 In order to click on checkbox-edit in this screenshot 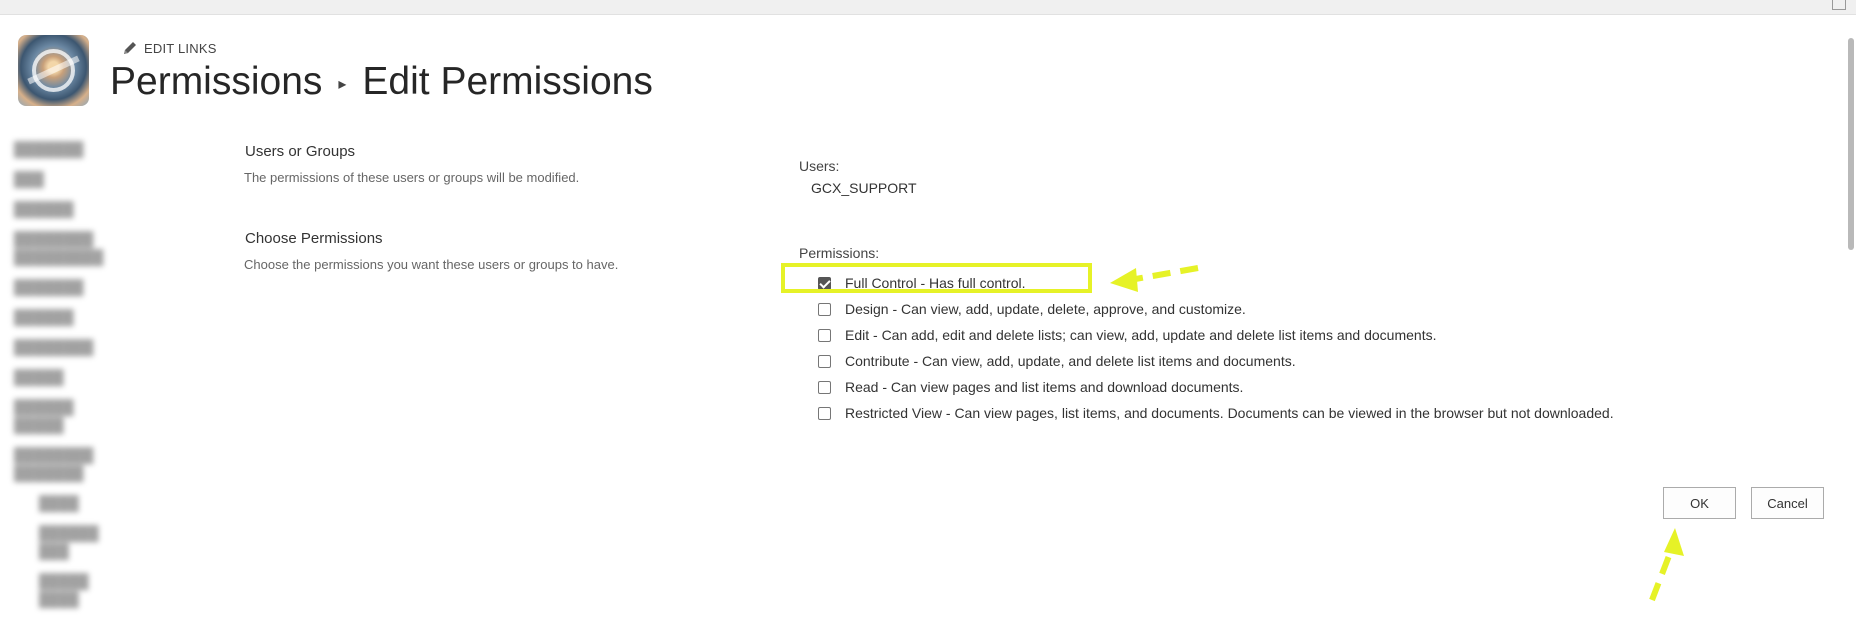, I will do `click(824, 335)`.